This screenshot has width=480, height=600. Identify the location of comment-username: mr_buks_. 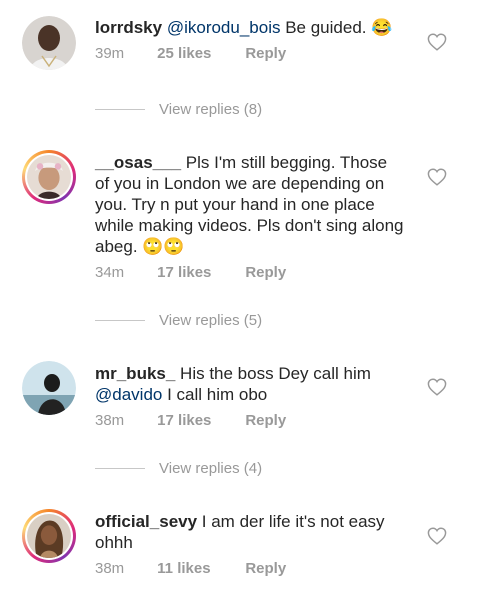
(135, 373).